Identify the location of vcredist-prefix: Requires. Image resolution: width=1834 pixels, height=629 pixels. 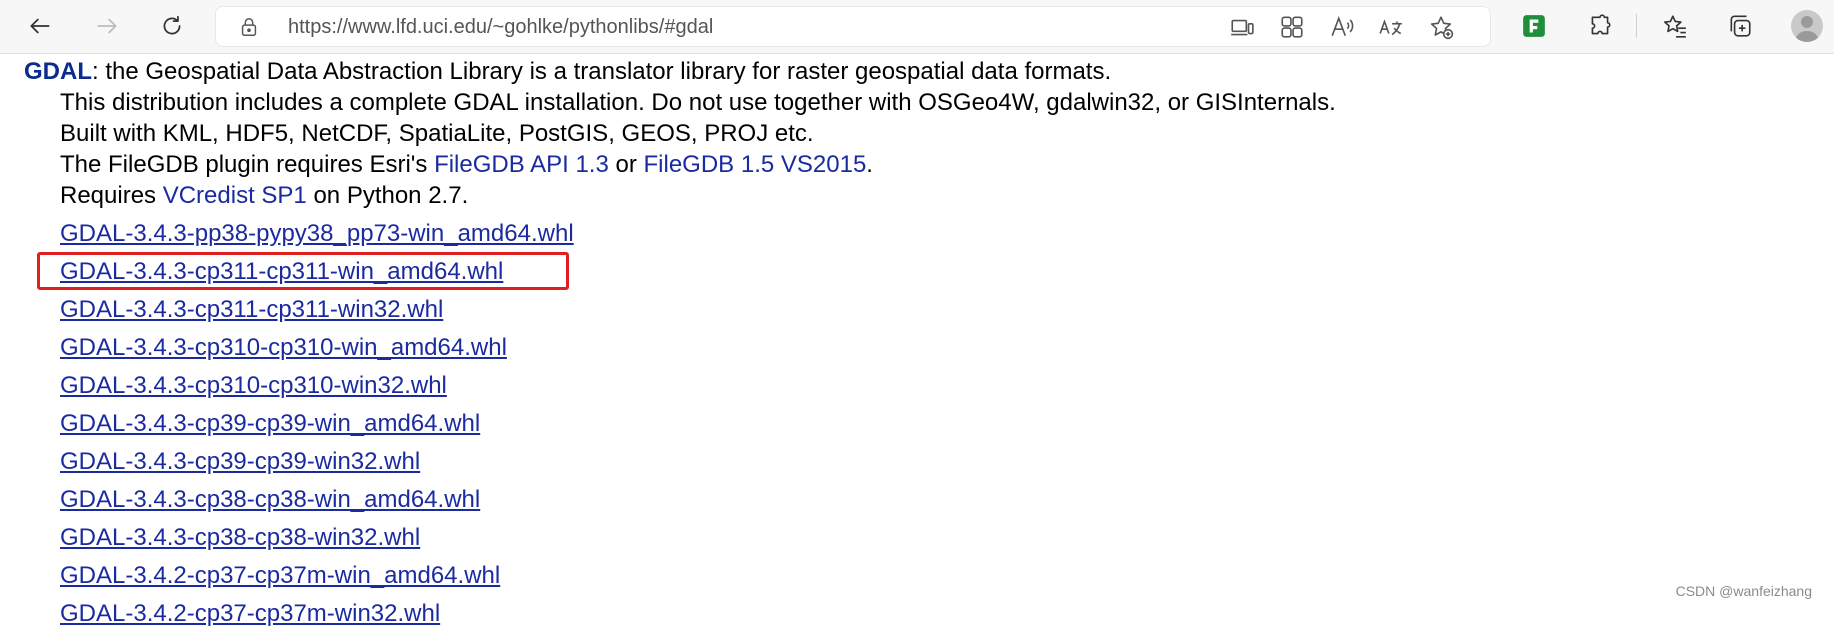
(111, 195).